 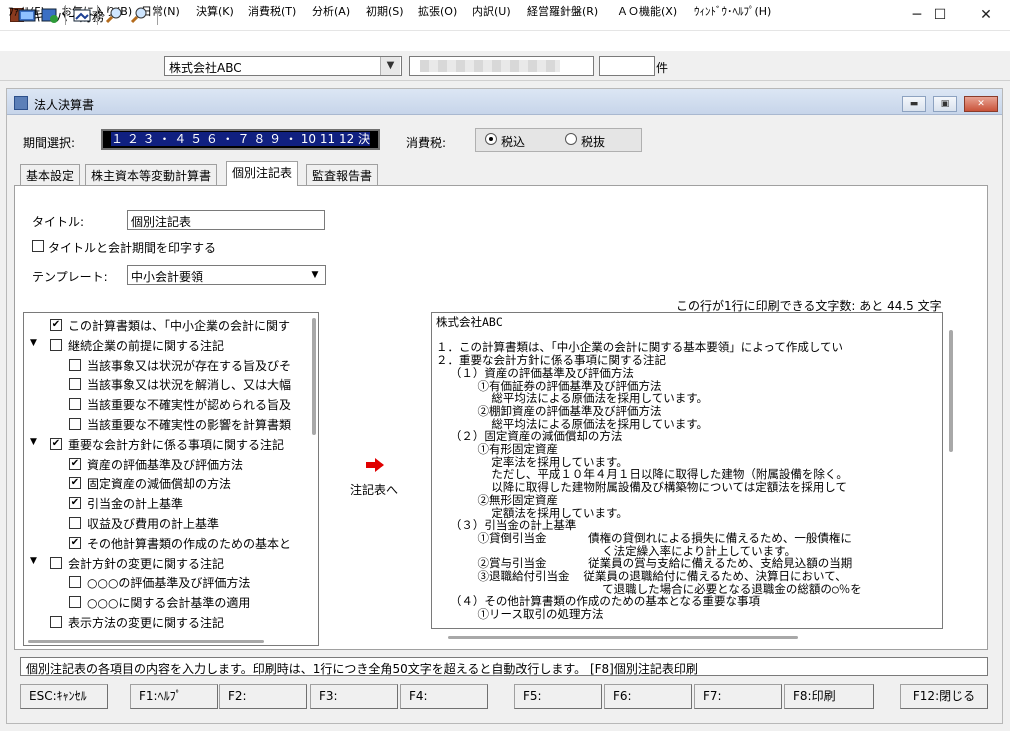 What do you see at coordinates (374, 489) in the screenshot?
I see `to-notes-button-label: 注記表へ` at bounding box center [374, 489].